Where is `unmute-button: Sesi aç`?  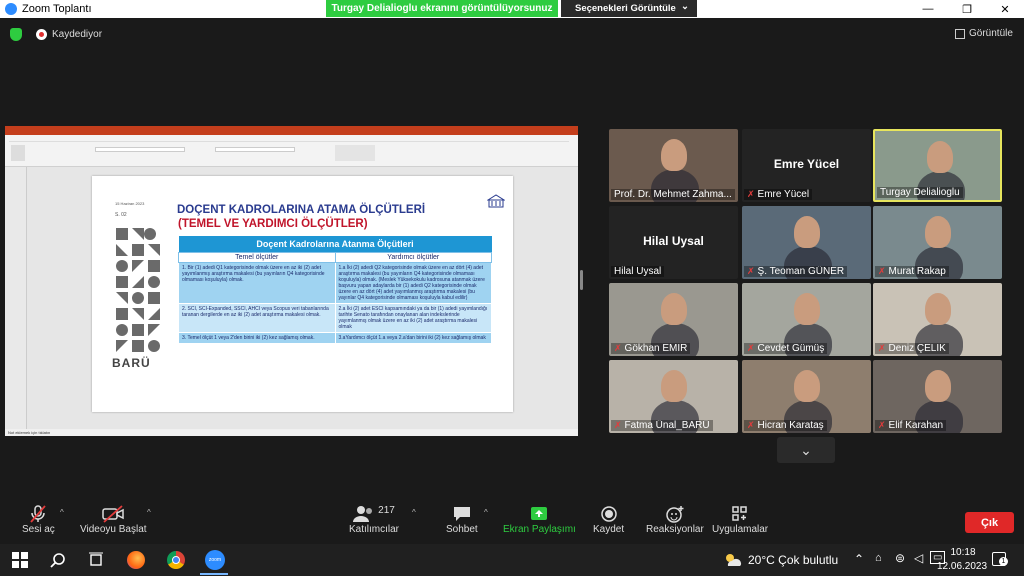
unmute-button: Sesi aç is located at coordinates (38, 519).